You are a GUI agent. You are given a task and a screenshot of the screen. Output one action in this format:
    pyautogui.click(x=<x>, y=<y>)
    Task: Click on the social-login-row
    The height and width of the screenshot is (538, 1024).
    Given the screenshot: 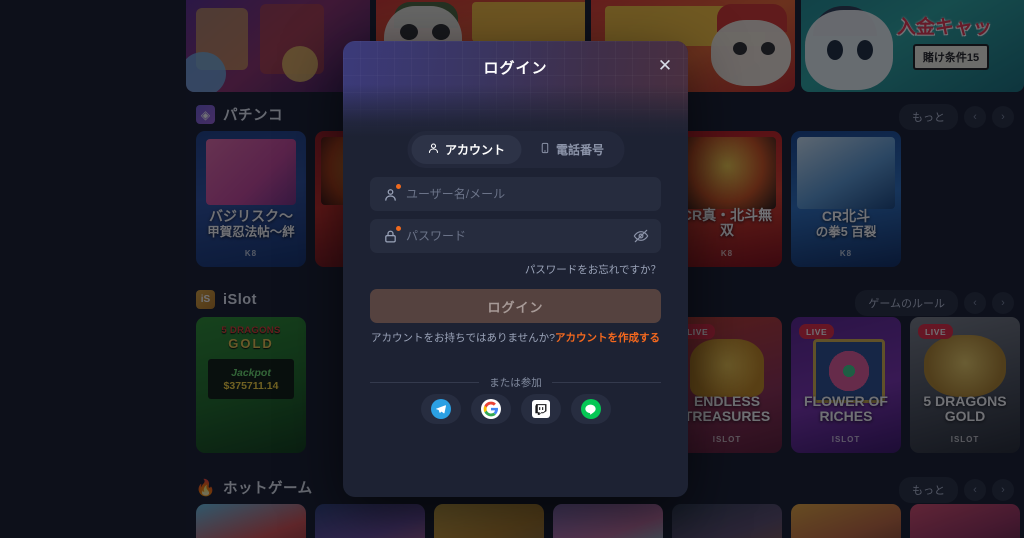 What is the action you would take?
    pyautogui.click(x=515, y=409)
    